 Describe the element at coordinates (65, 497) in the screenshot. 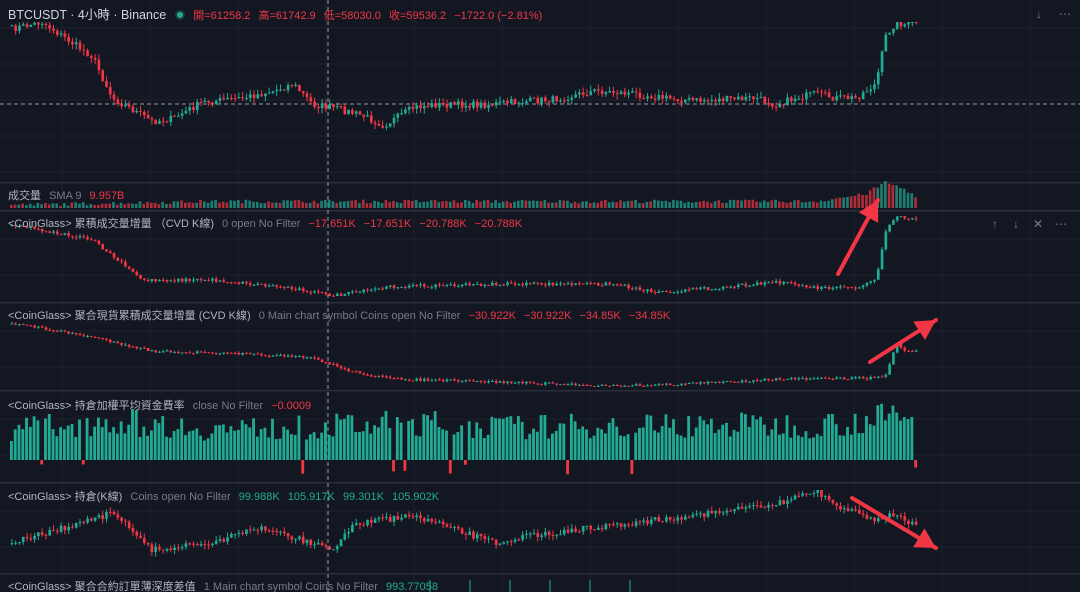

I see `oi-name: <CoinGlass> 持倉(K線)` at that location.